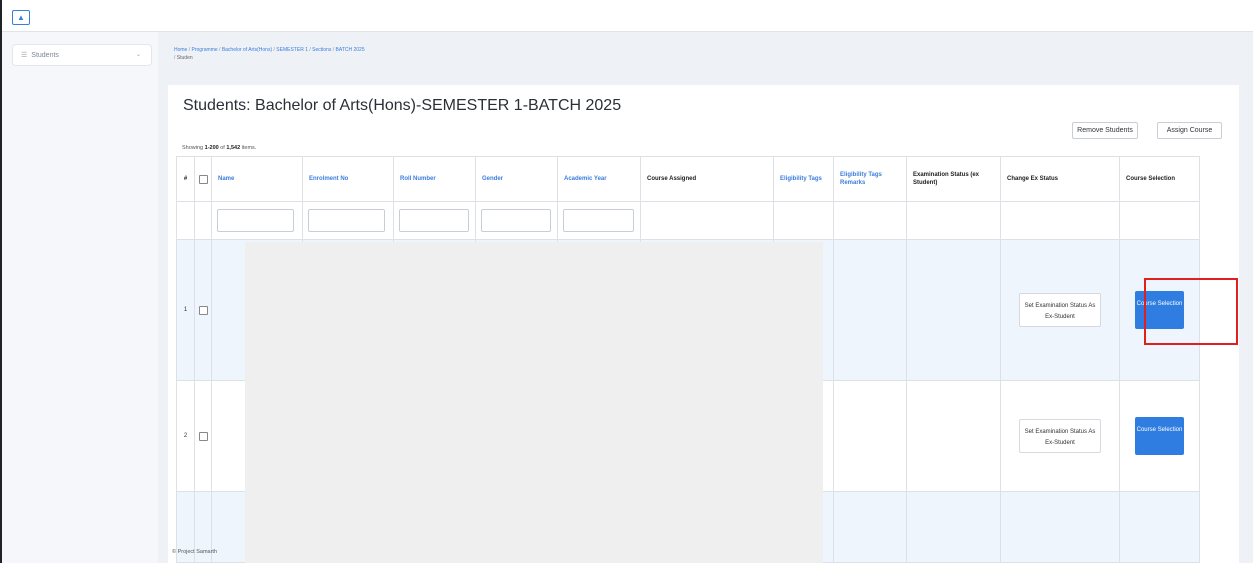 The width and height of the screenshot is (1253, 563). Describe the element at coordinates (185, 179) in the screenshot. I see `col-number: #` at that location.